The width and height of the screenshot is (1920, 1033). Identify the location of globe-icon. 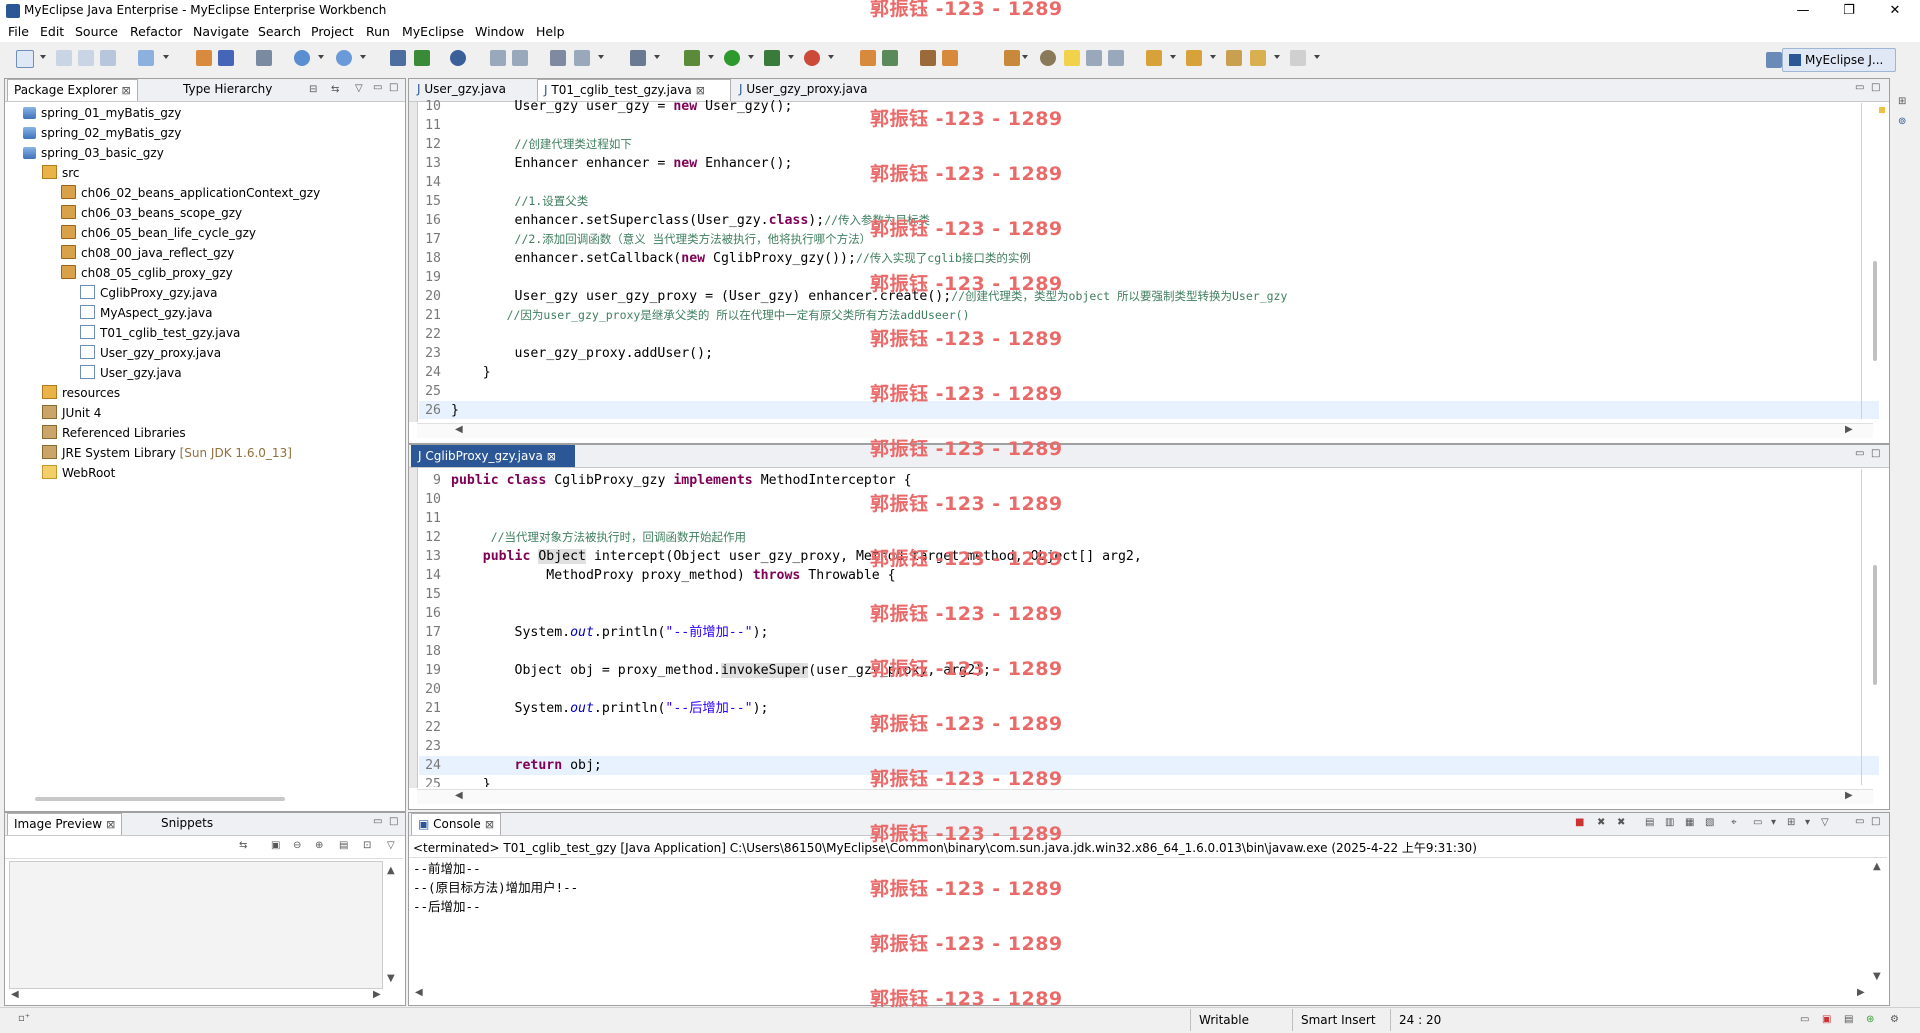
(458, 58).